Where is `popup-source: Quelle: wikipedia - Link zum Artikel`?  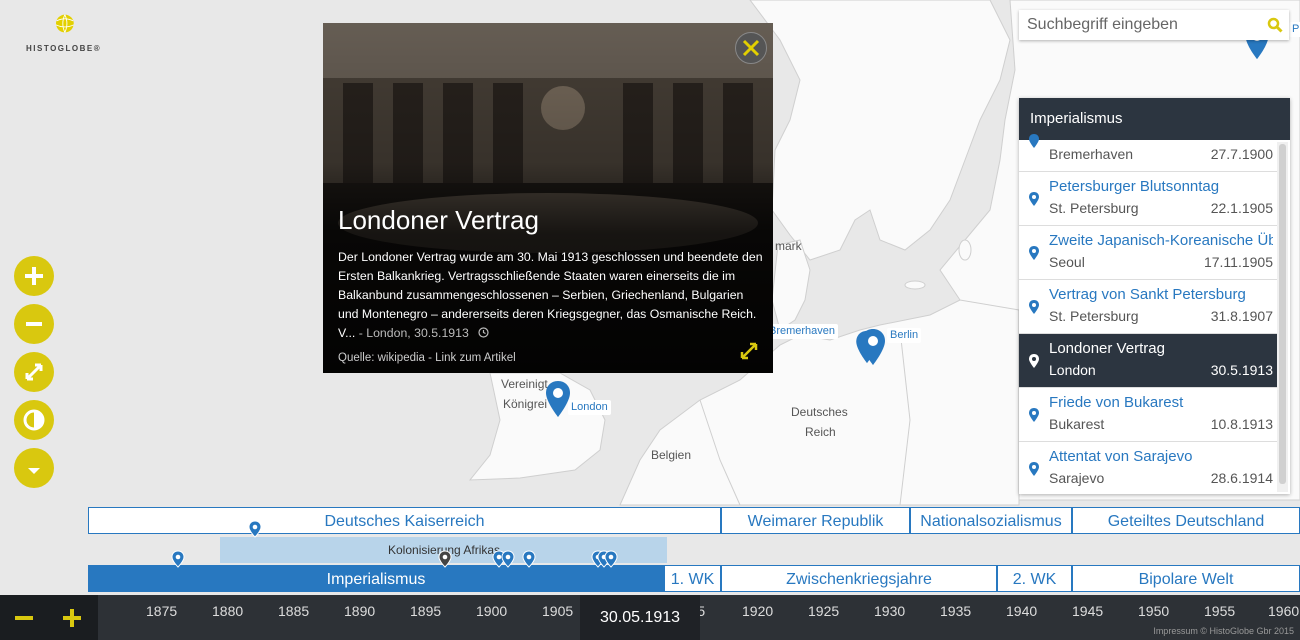
popup-source: Quelle: wikipedia - Link zum Artikel is located at coordinates (427, 358).